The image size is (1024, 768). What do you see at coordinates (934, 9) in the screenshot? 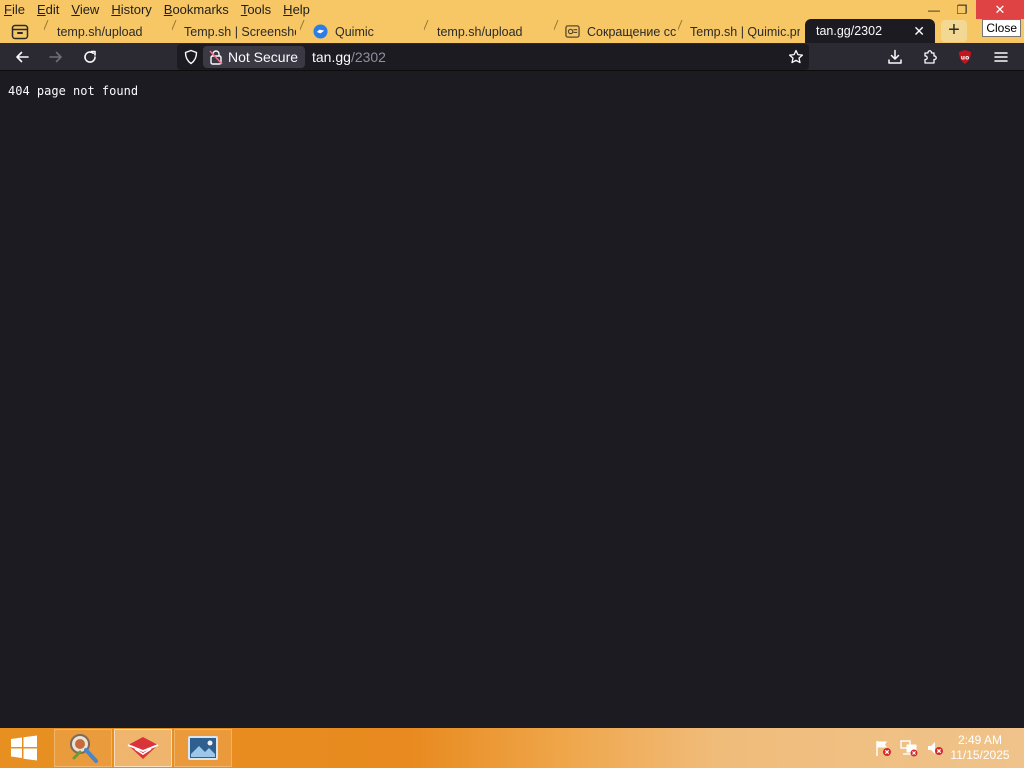
I see `minimize-button: —` at bounding box center [934, 9].